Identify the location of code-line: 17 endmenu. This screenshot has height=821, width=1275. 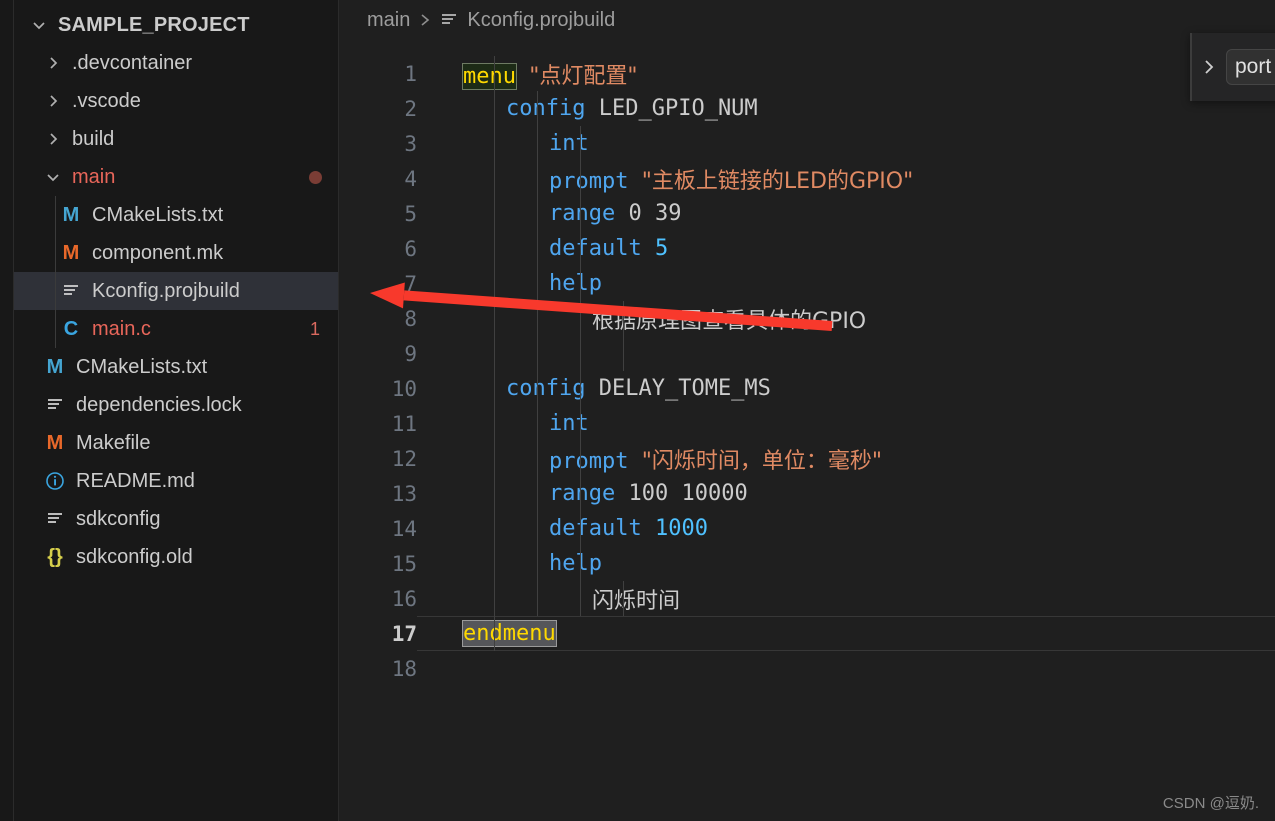
(807, 633).